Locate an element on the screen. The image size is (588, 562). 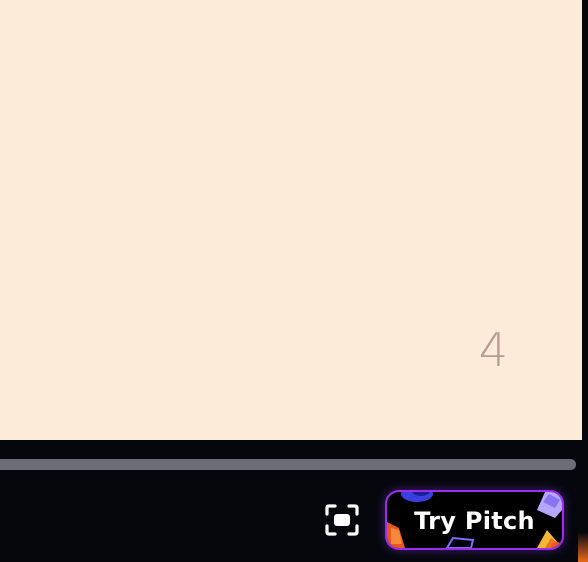
fullscreen-icon is located at coordinates (342, 520).